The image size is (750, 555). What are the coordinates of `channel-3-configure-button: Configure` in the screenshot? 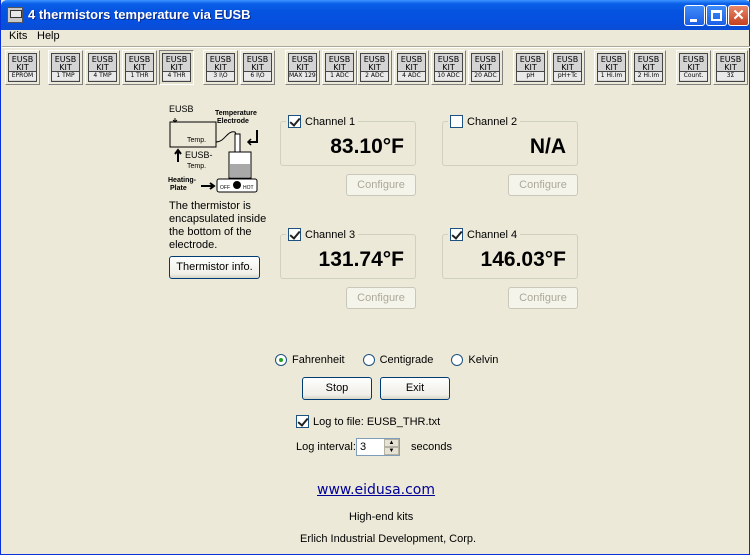 It's located at (381, 298).